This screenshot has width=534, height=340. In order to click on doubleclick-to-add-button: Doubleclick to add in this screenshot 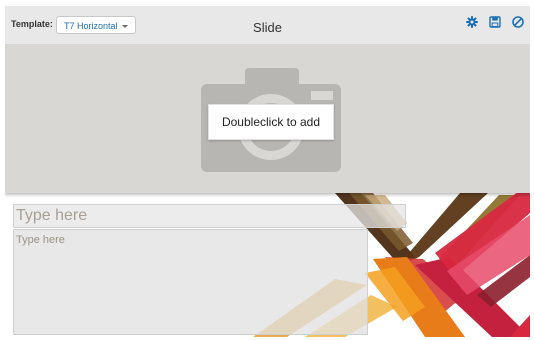, I will do `click(271, 122)`.